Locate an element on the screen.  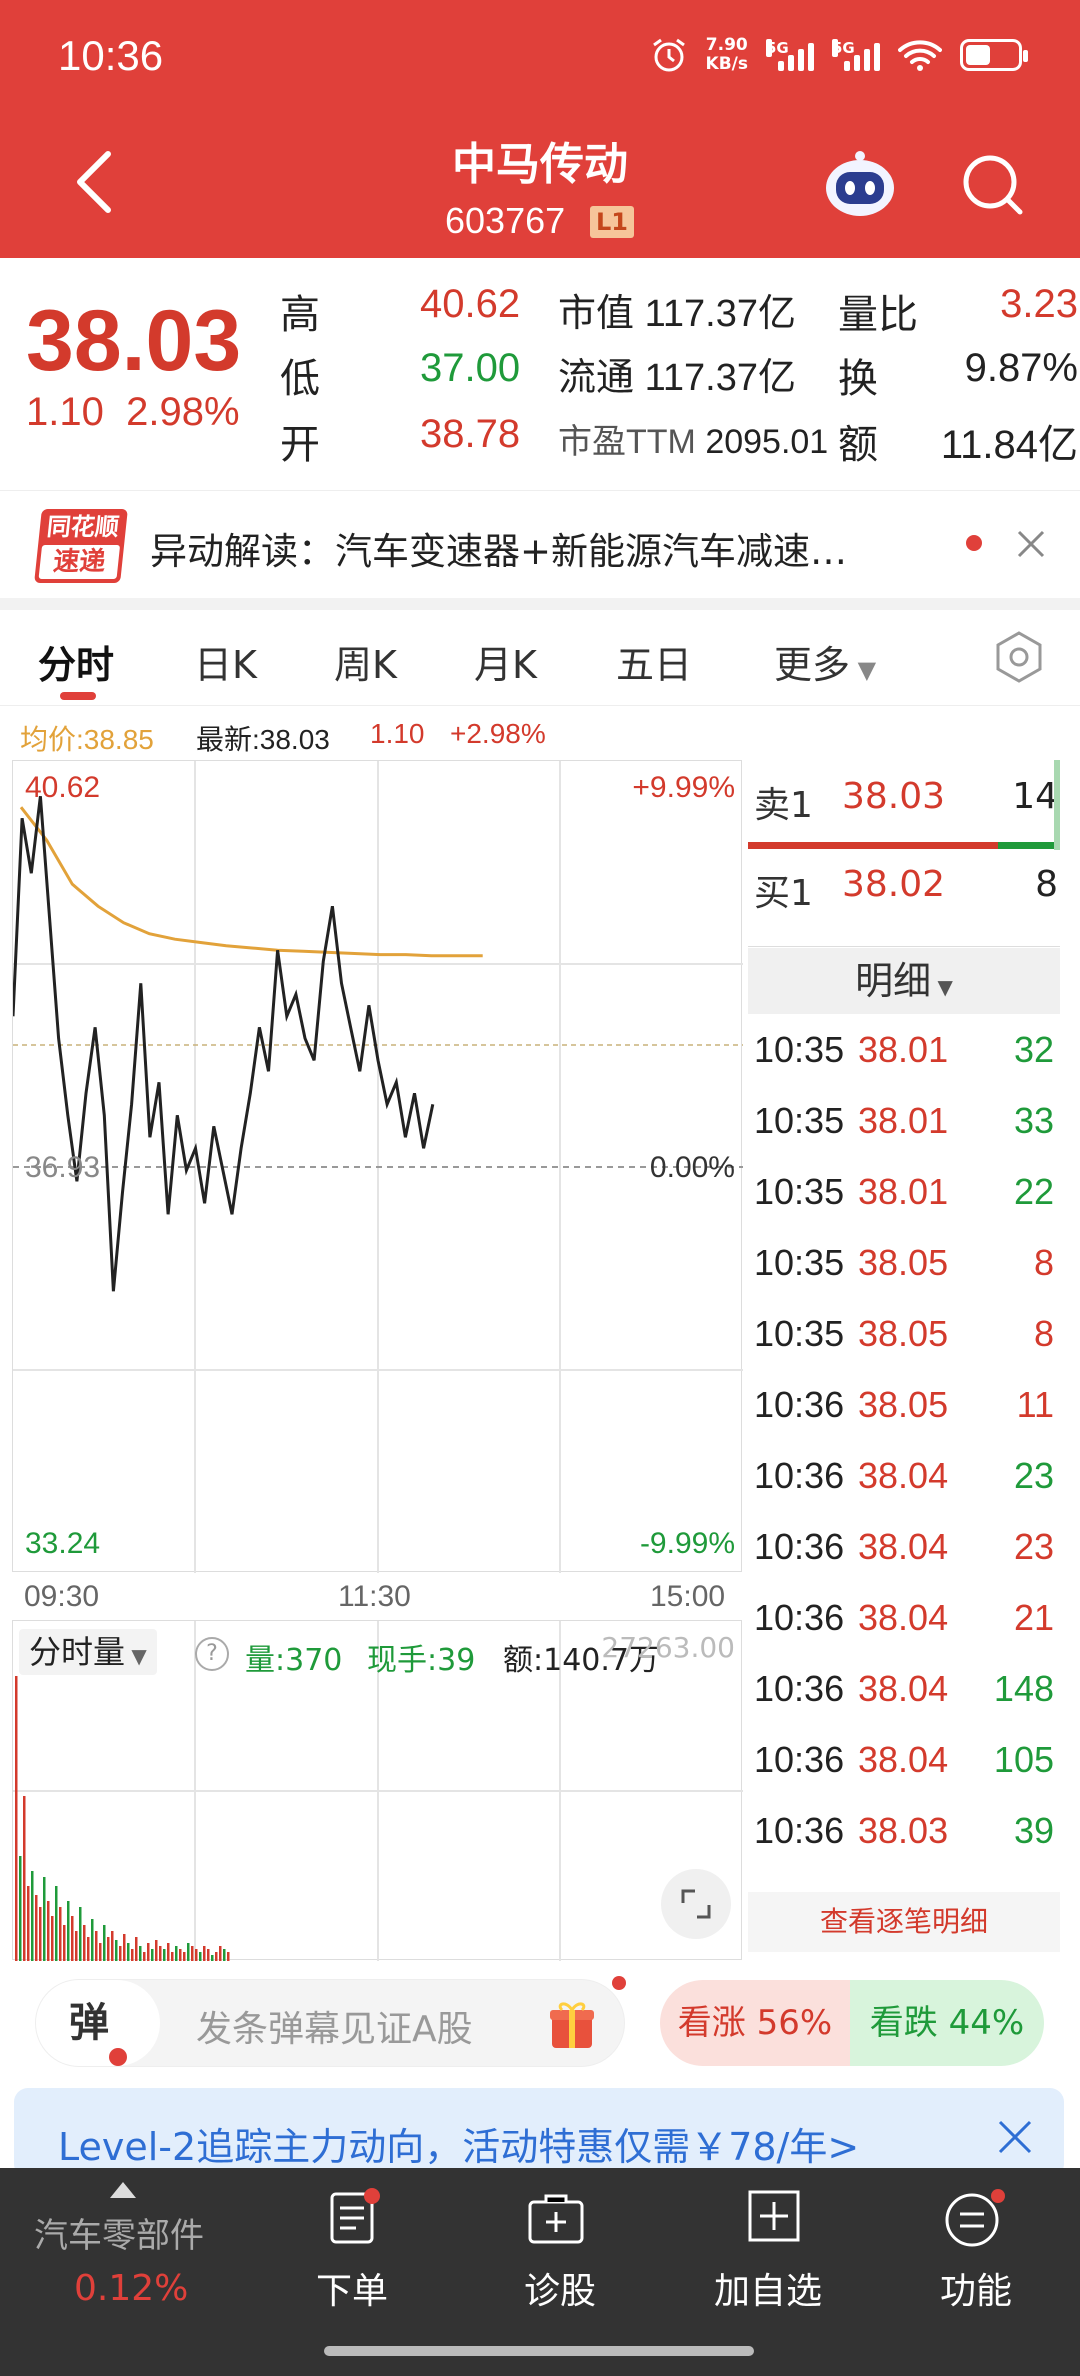
trade-row: 10:36 38.04 23 is located at coordinates (904, 1475).